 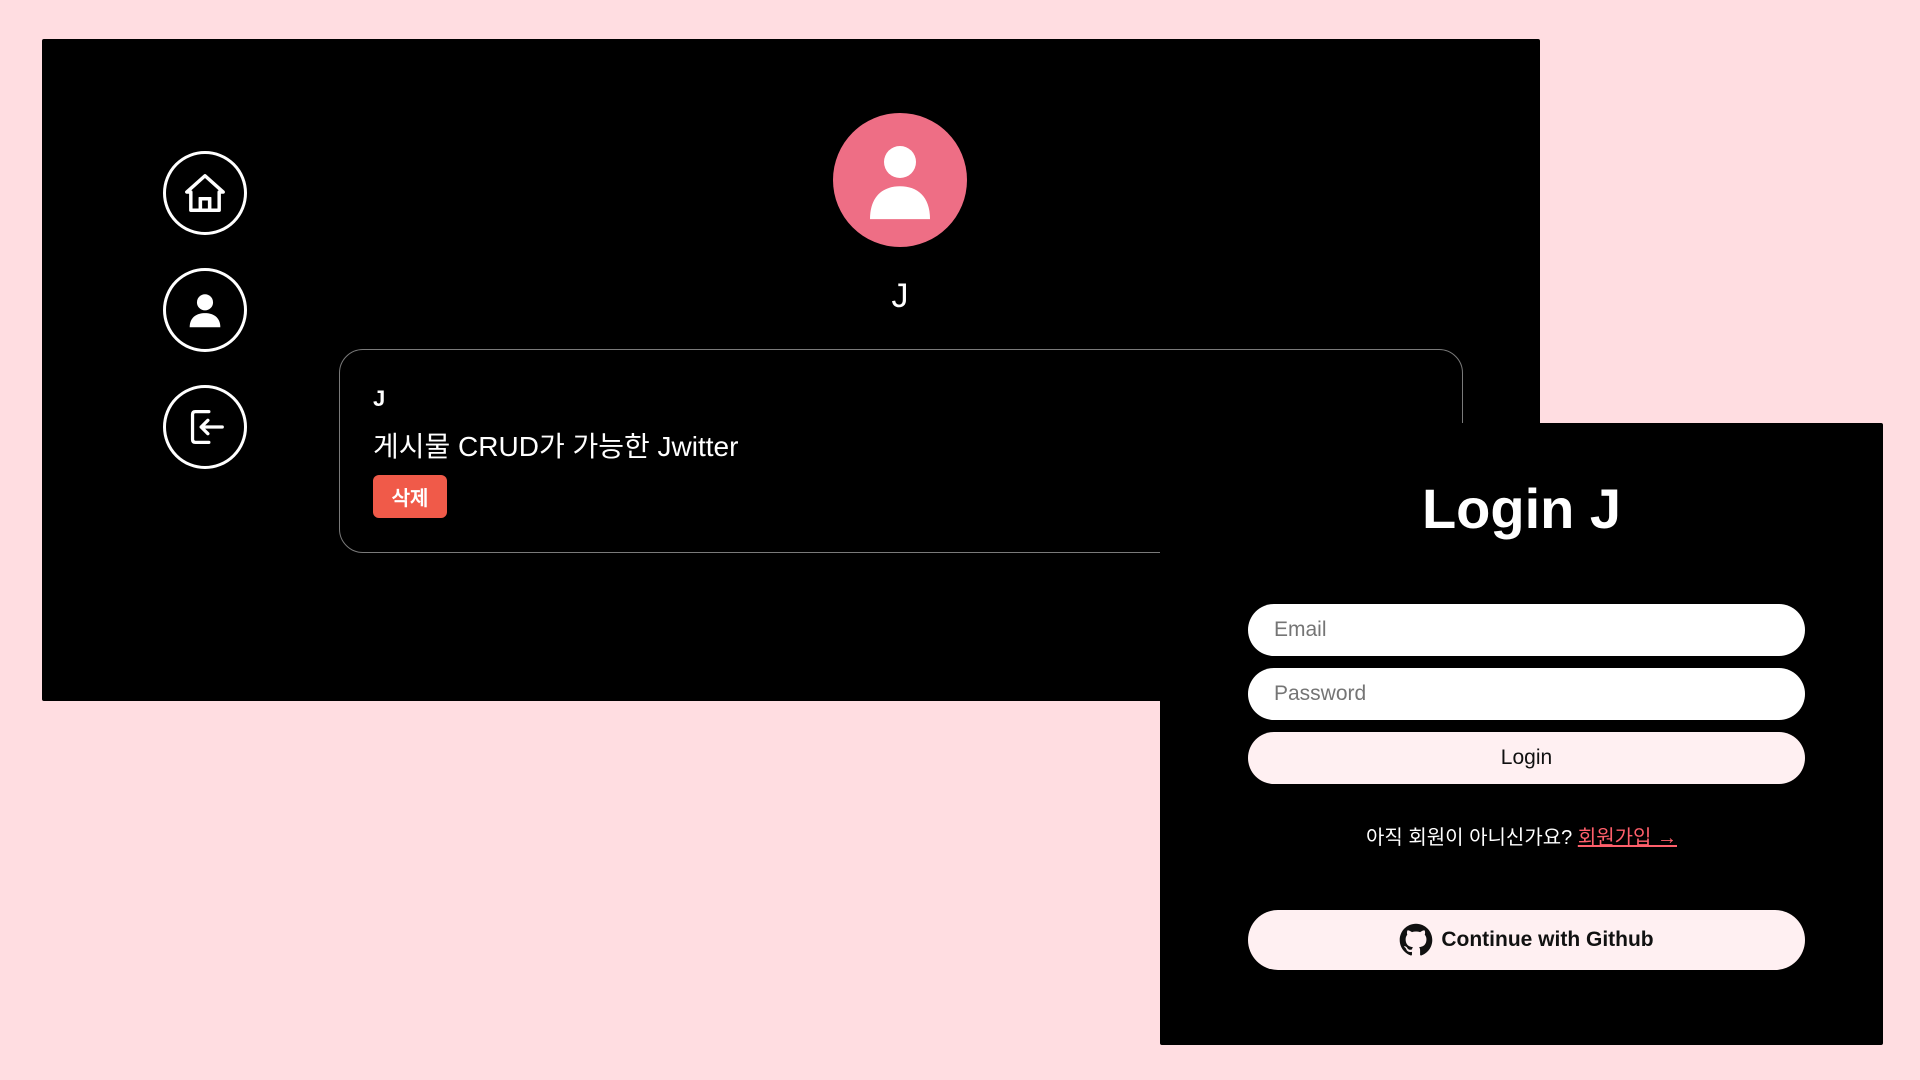 What do you see at coordinates (379, 398) in the screenshot?
I see `tweet-username: J` at bounding box center [379, 398].